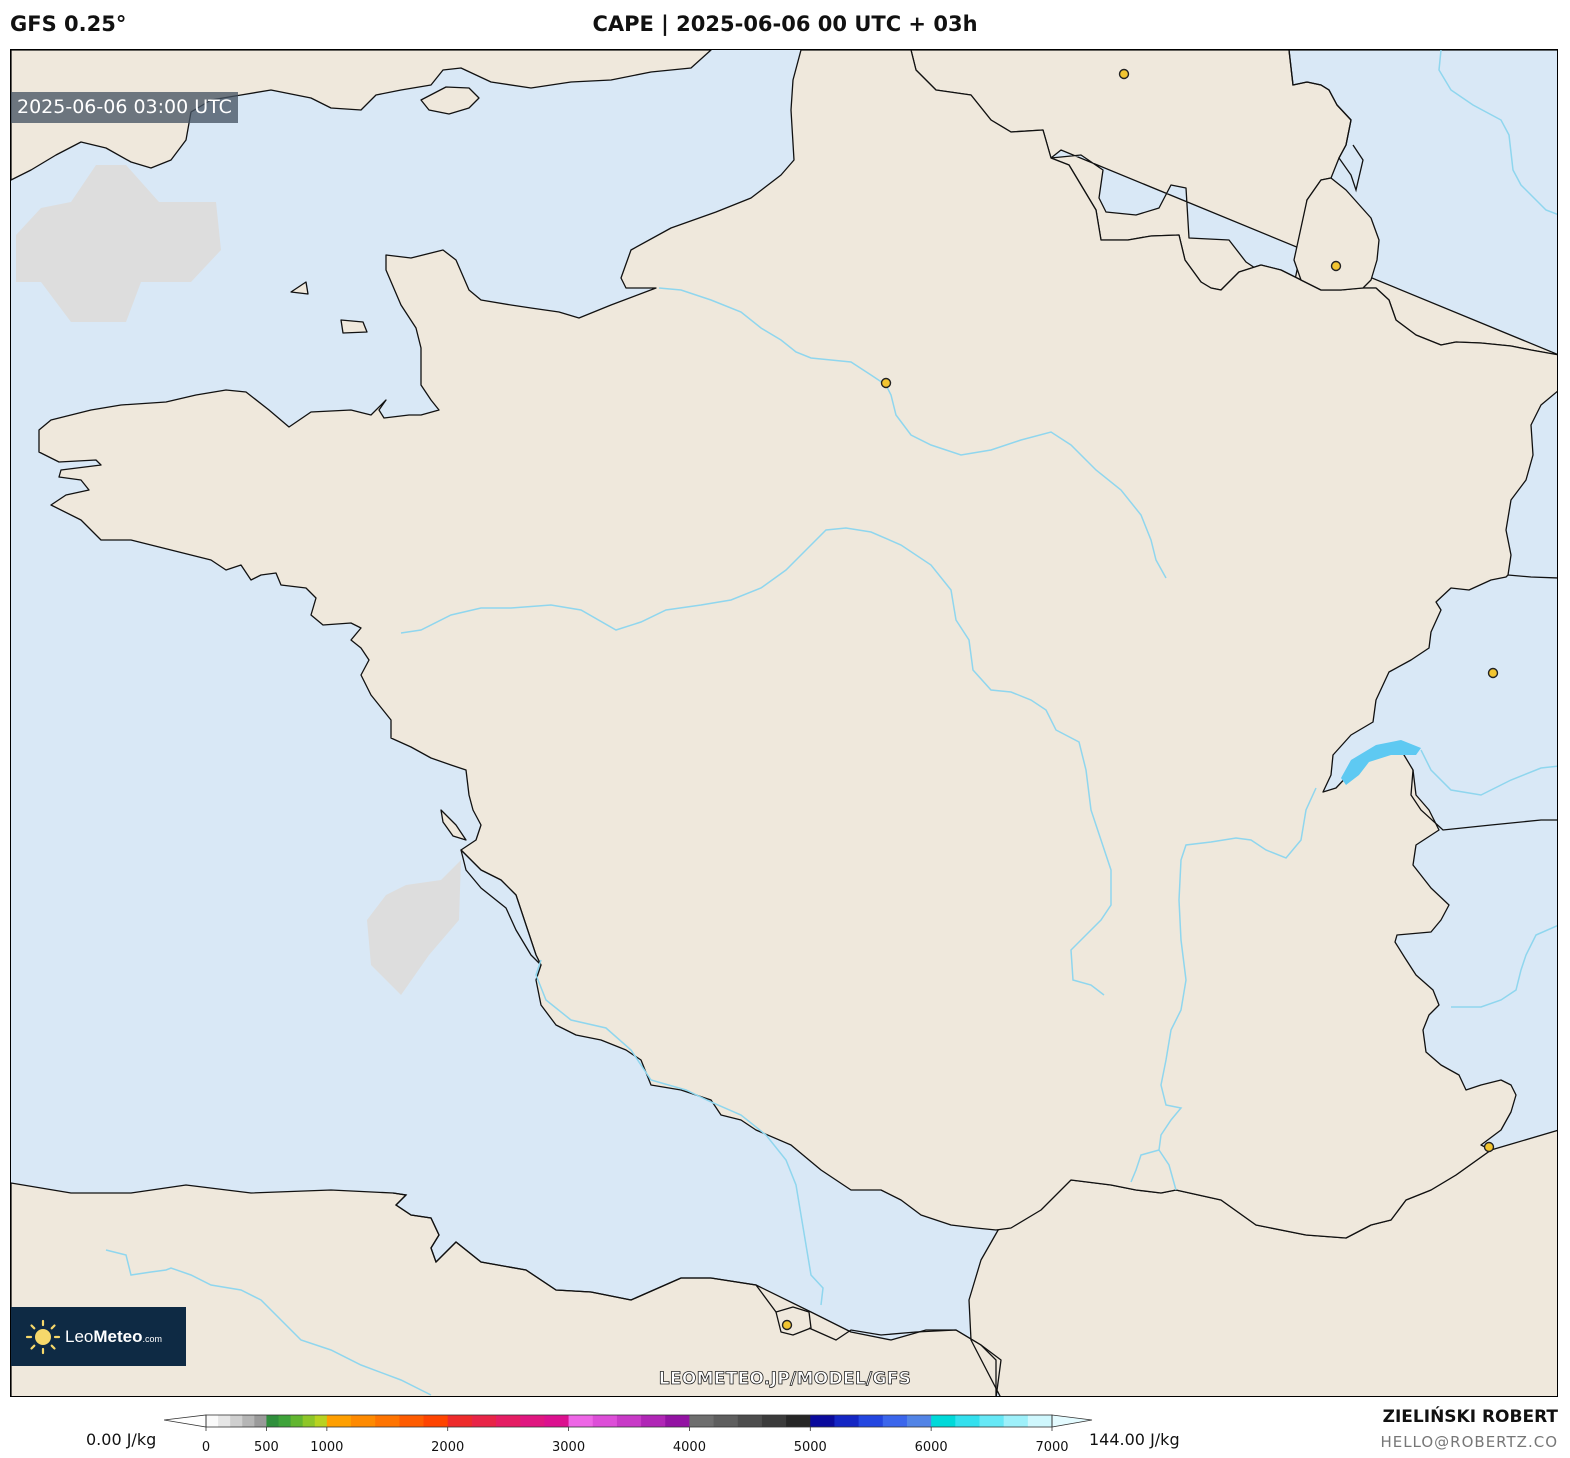 The image size is (1570, 1458). What do you see at coordinates (121, 1439) in the screenshot?
I see `colorbar-min-label: 0.00 J/kg` at bounding box center [121, 1439].